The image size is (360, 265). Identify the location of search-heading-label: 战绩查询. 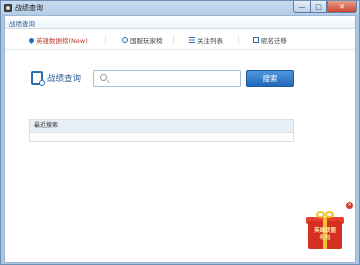
(64, 79).